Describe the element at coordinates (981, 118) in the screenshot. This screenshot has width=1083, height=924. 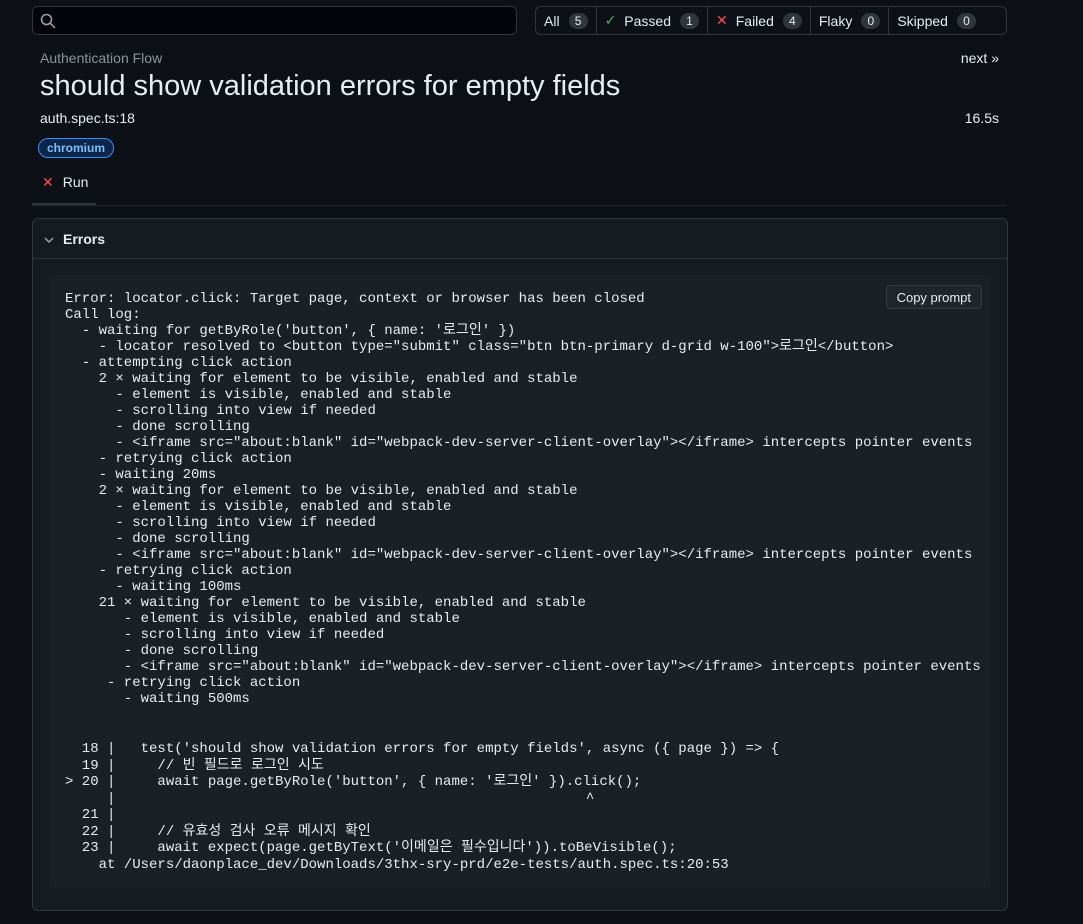
I see `test-duration: 16.5s` at that location.